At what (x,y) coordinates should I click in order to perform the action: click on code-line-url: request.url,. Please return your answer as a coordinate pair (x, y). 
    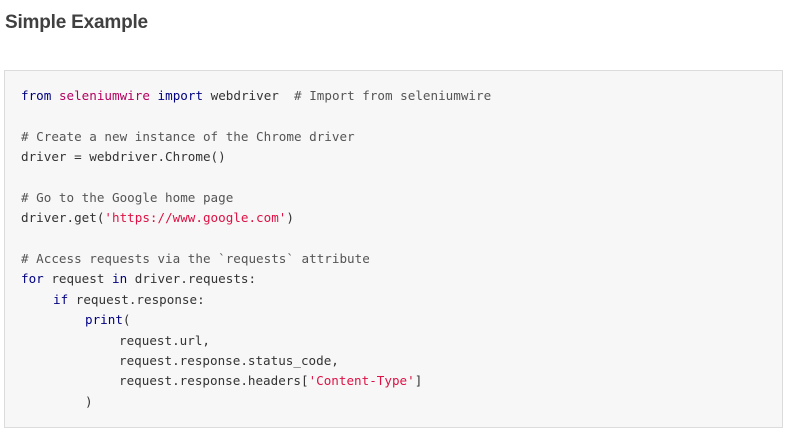
    Looking at the image, I should click on (164, 340).